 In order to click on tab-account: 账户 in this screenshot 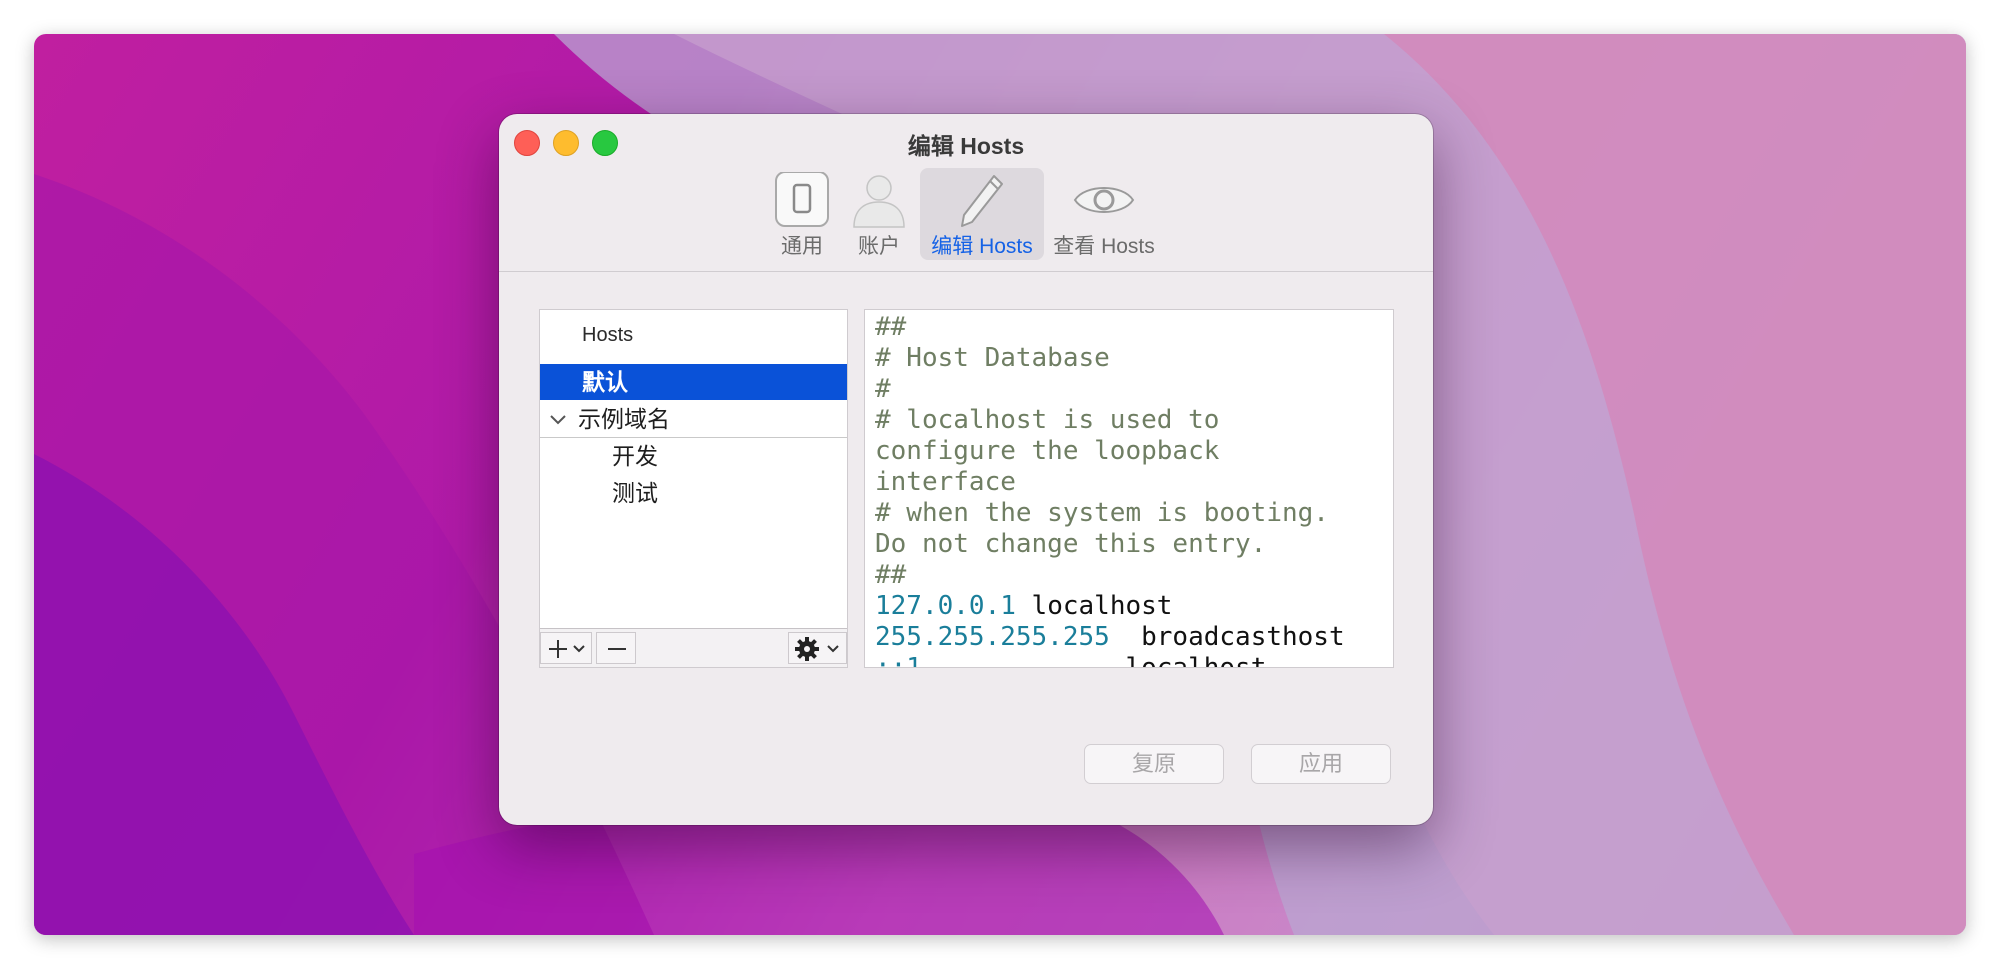, I will do `click(879, 214)`.